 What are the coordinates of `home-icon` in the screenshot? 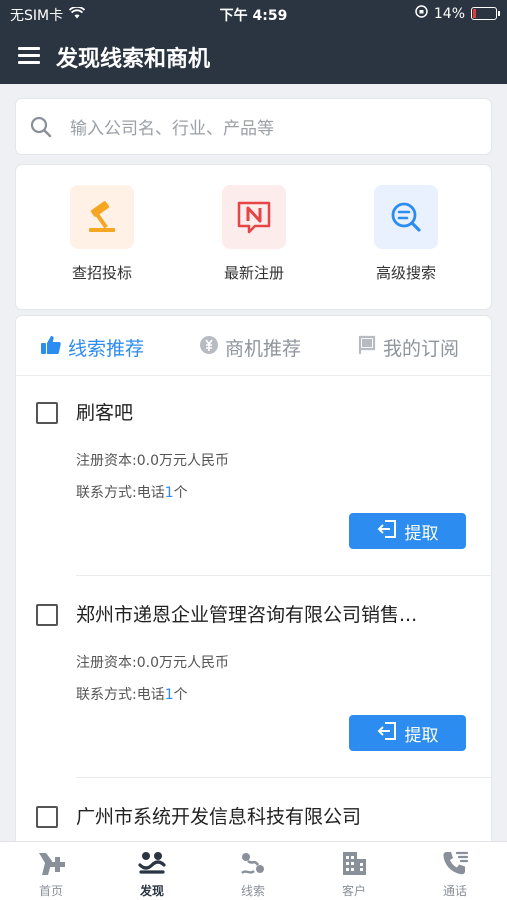 It's located at (51, 863).